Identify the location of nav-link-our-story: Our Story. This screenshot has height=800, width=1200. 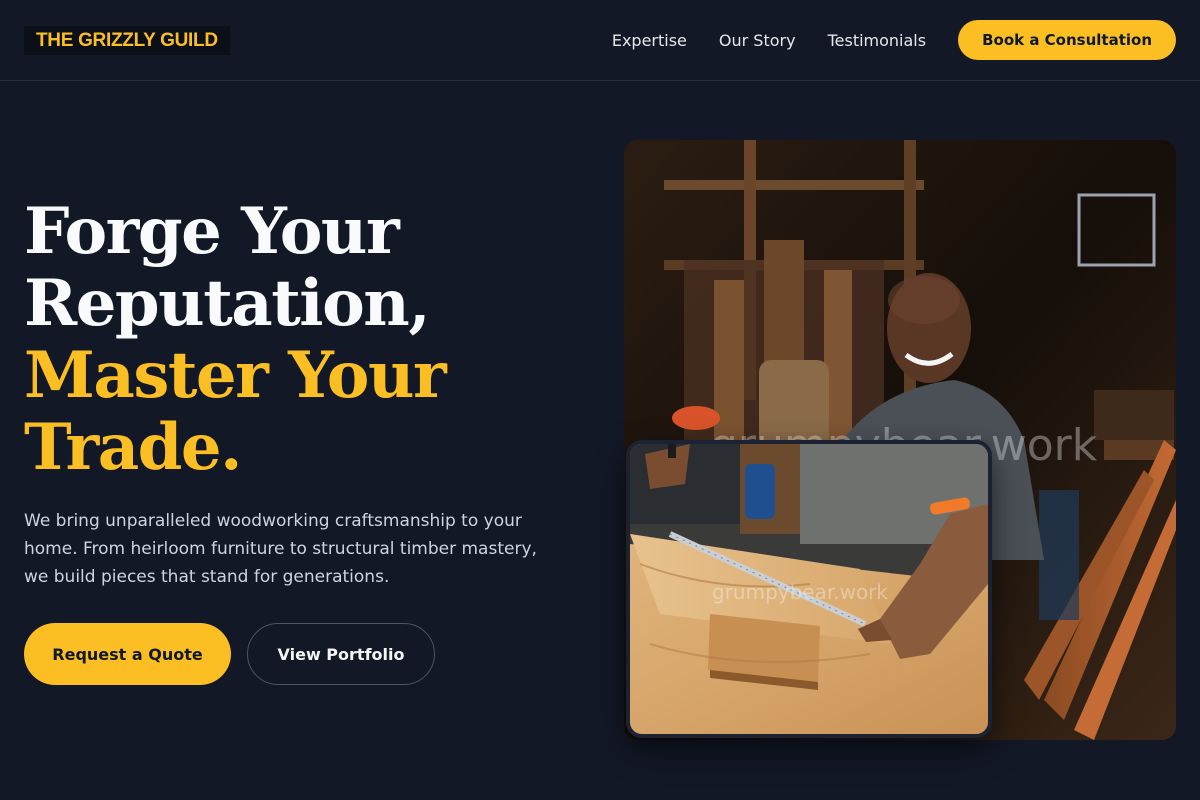
(757, 40).